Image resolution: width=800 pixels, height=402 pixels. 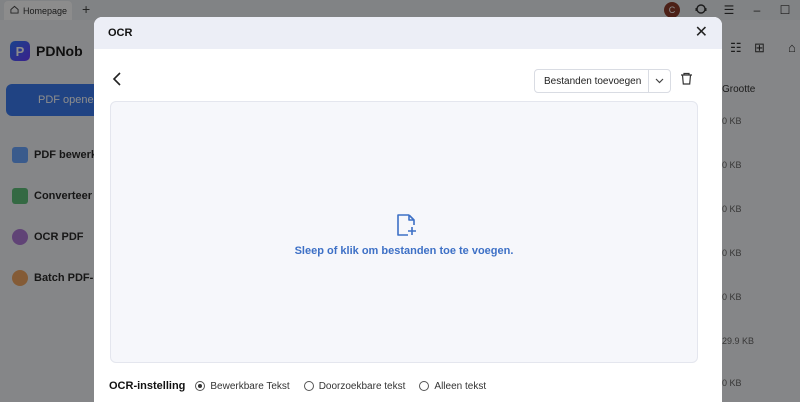 I want to click on option-searchable-text: Doorzoekbare tekst, so click(x=354, y=386).